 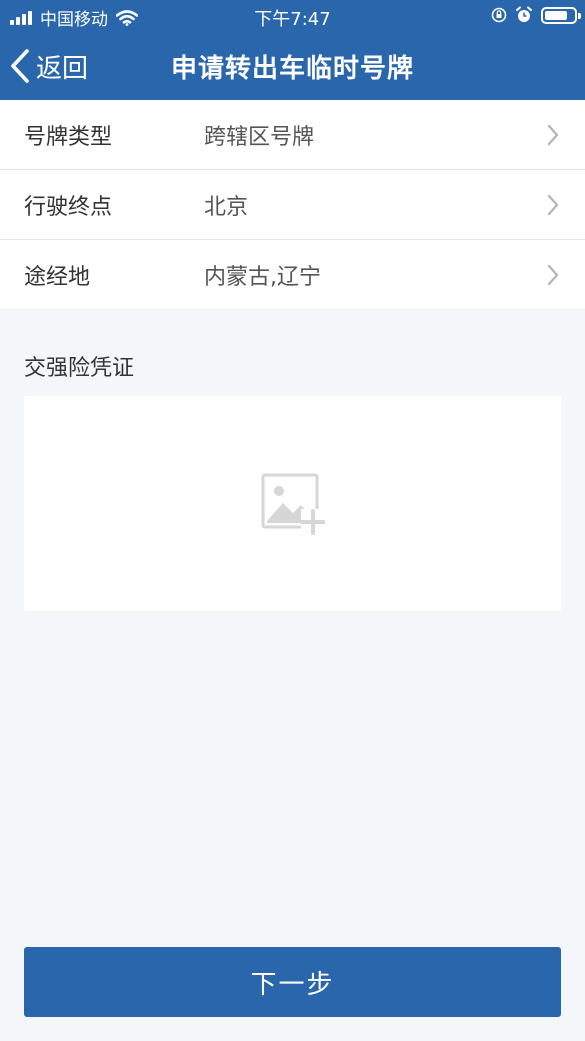 What do you see at coordinates (292, 982) in the screenshot?
I see `next-step-button: 下一步` at bounding box center [292, 982].